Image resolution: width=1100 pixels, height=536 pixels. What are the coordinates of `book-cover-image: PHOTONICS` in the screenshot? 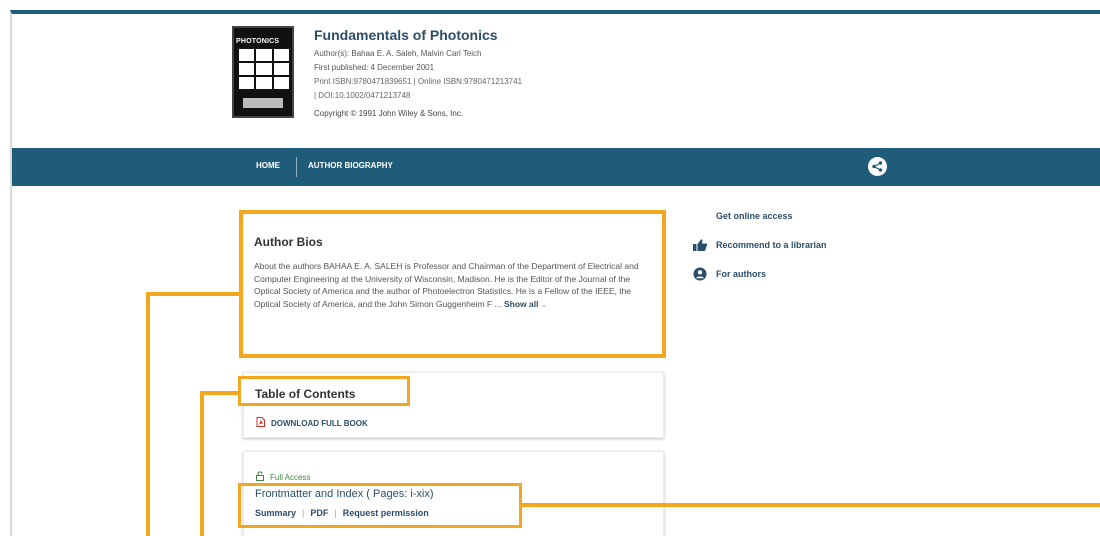 It's located at (263, 72).